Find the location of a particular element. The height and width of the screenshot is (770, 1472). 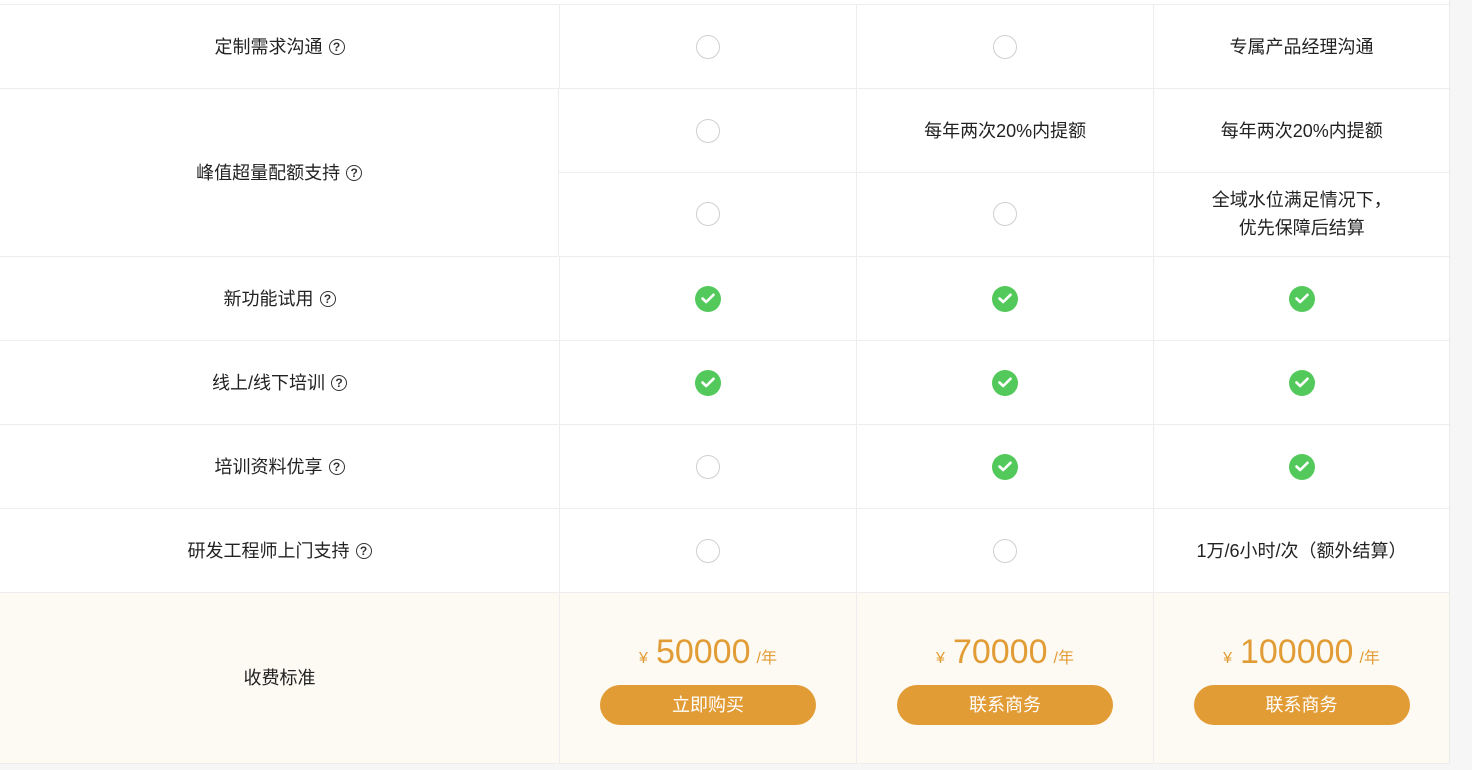

plan-price-cell: ¥ 100000 /年 联系商务 is located at coordinates (1301, 678).